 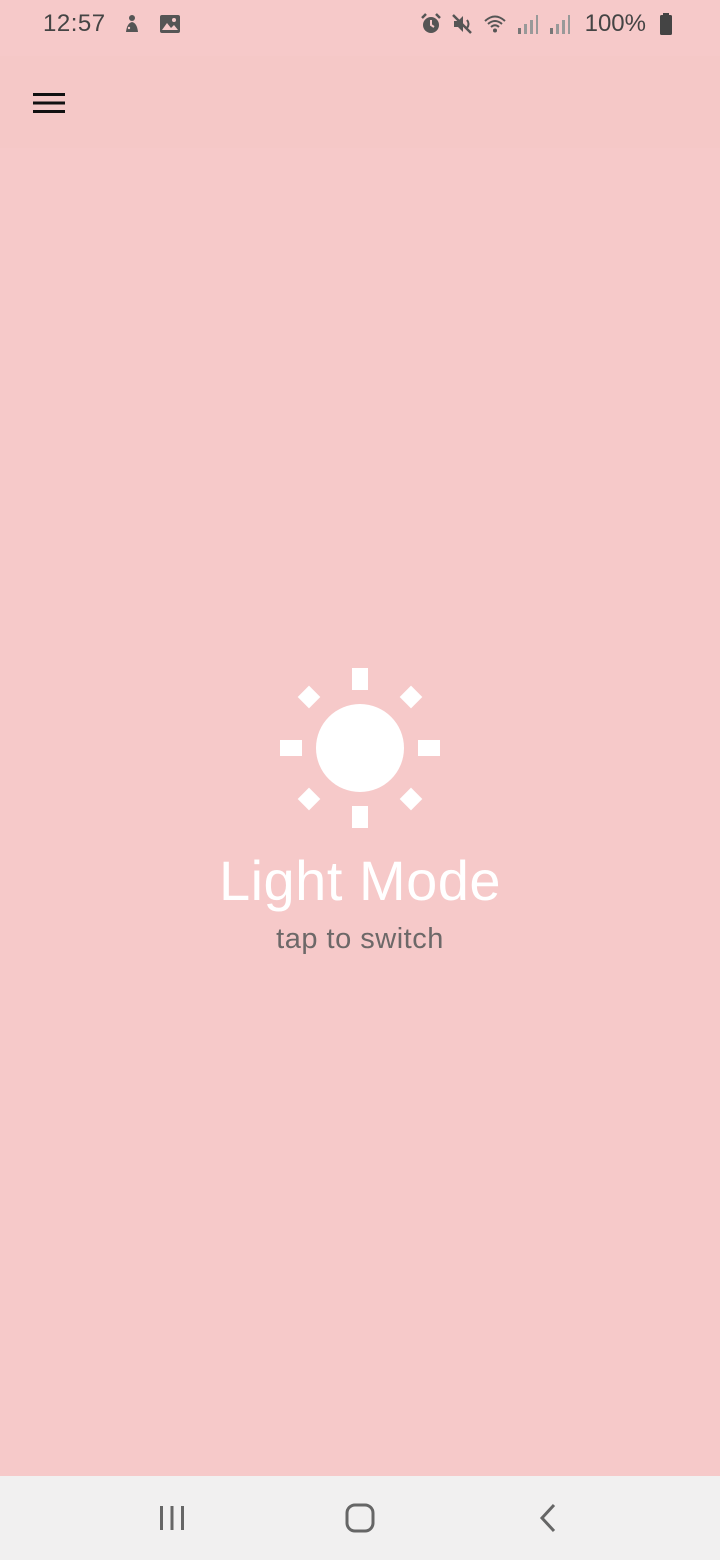 I want to click on menu-button, so click(x=49, y=103).